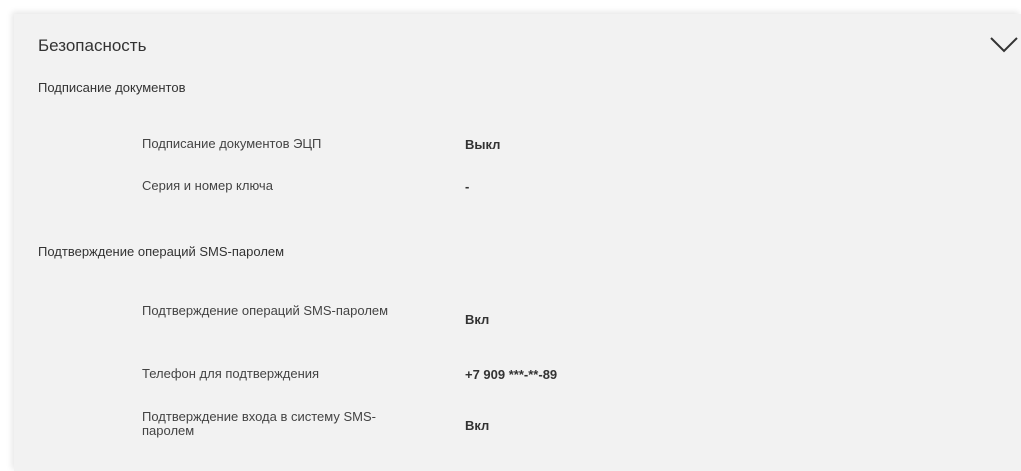 This screenshot has height=471, width=1021. I want to click on row-value-confirmation-phone: +7 909 ***-**-89, so click(511, 374).